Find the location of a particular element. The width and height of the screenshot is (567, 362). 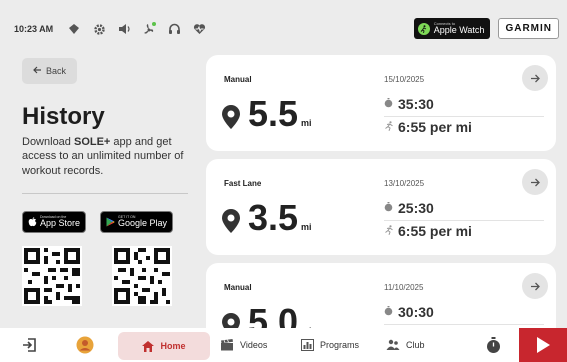

logout-button is located at coordinates (30, 345).